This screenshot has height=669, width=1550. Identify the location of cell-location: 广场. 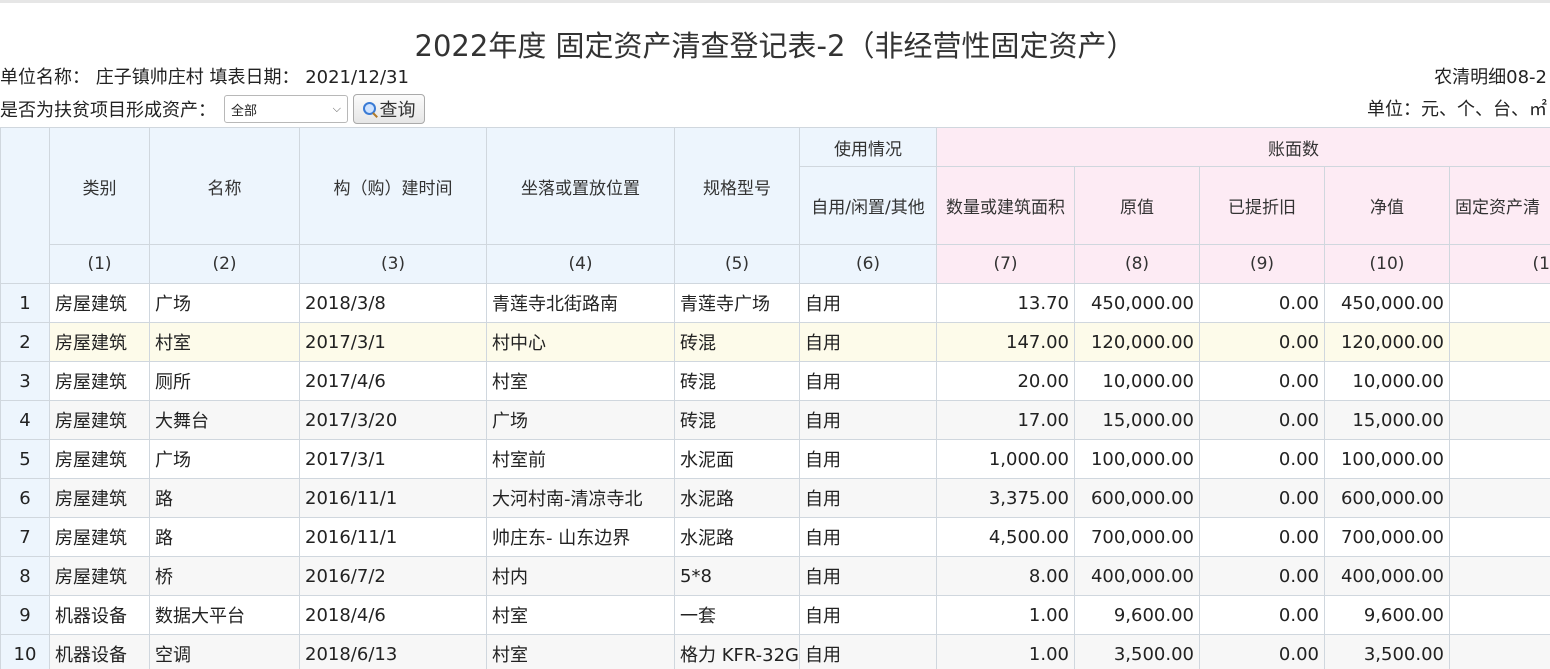
(580, 420).